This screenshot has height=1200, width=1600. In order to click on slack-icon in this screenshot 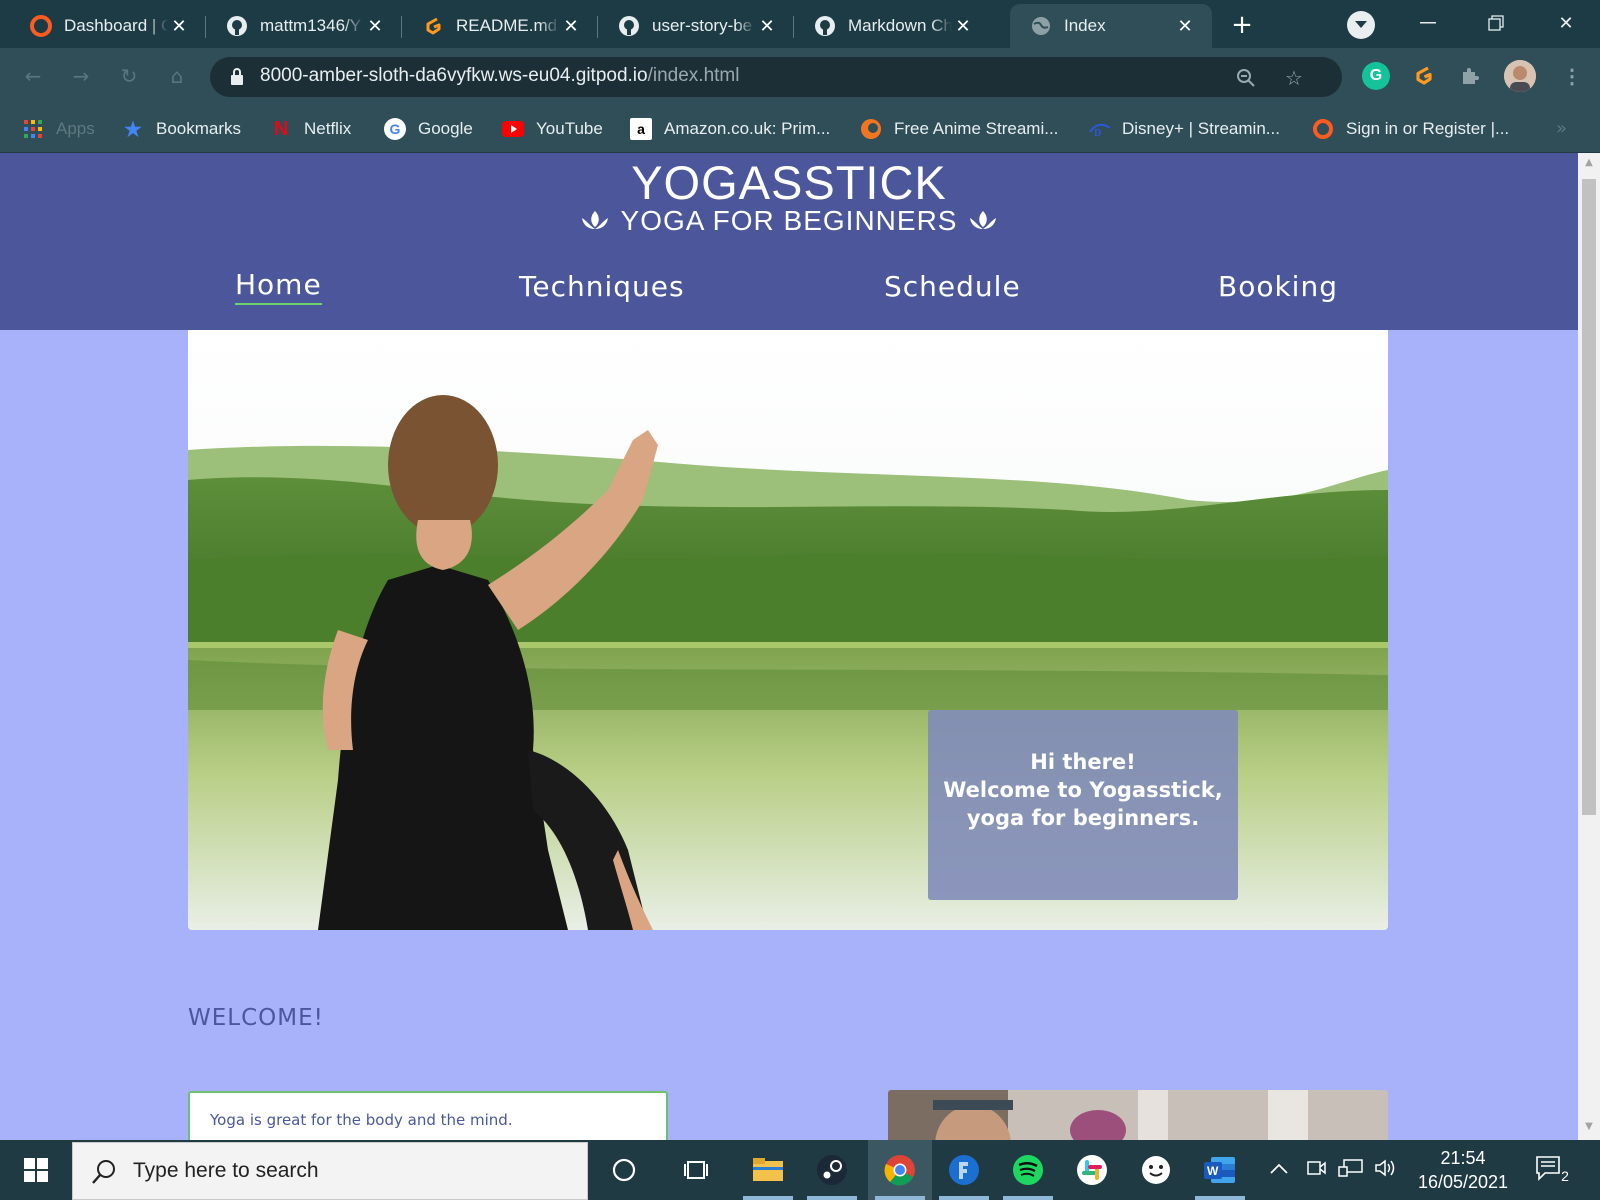, I will do `click(1092, 1170)`.